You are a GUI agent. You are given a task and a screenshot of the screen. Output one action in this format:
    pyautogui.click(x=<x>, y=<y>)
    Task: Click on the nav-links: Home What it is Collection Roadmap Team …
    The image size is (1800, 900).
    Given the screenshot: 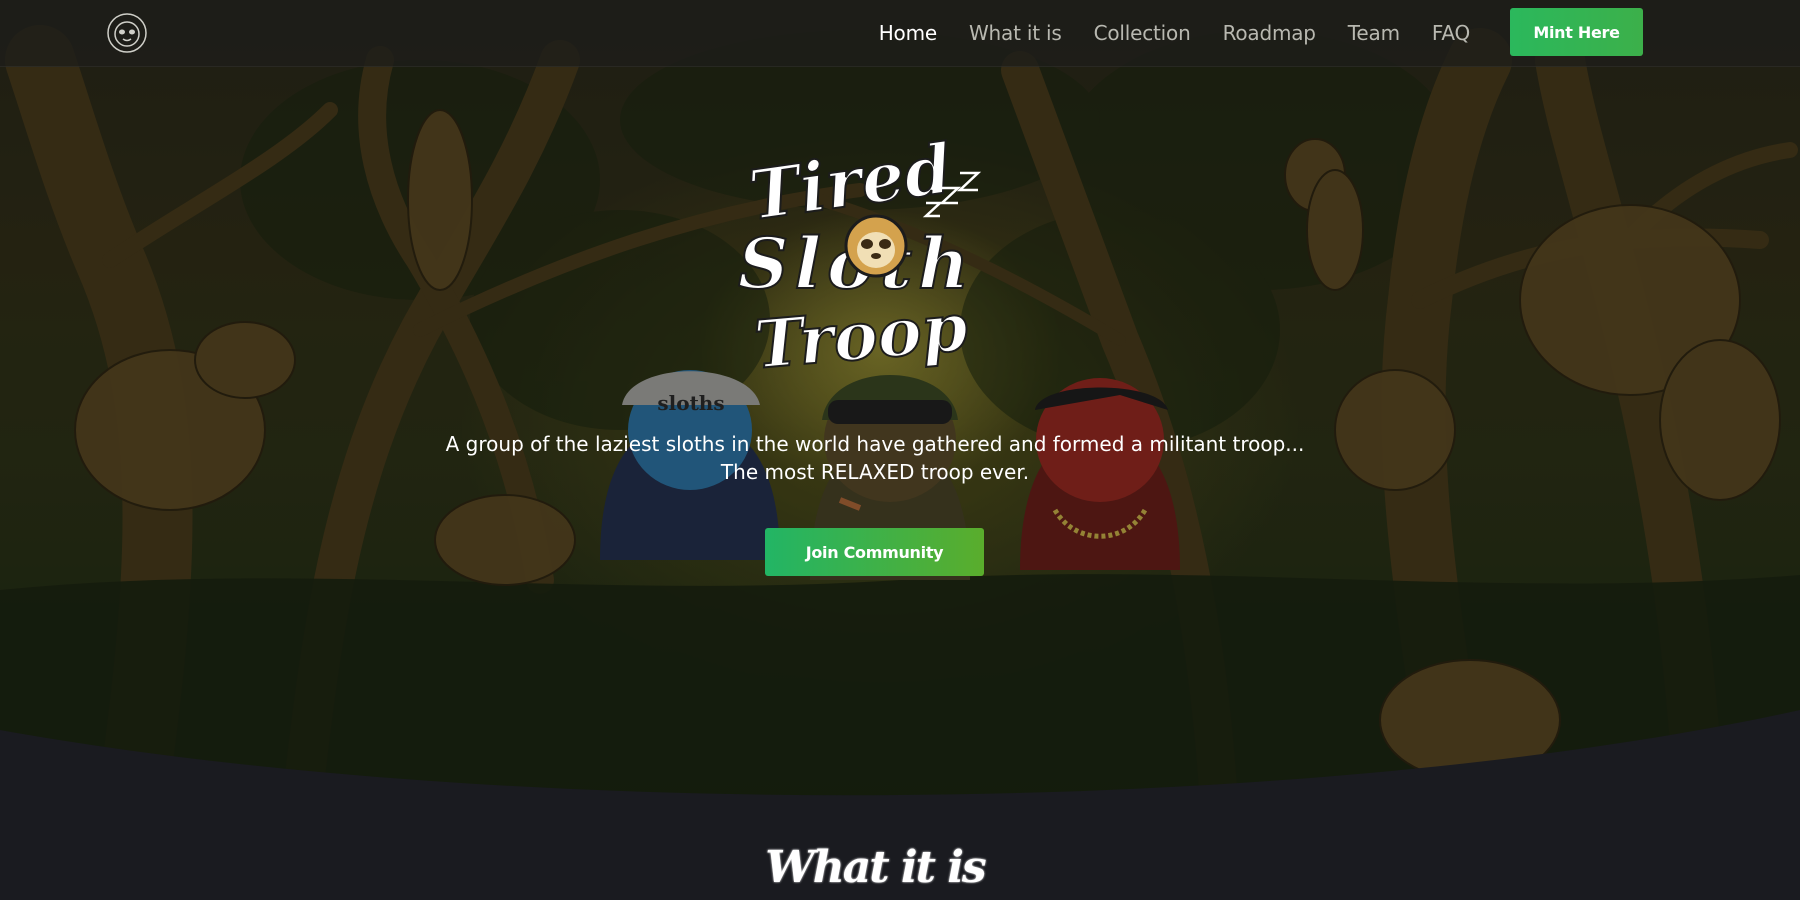 What is the action you would take?
    pyautogui.click(x=1174, y=33)
    